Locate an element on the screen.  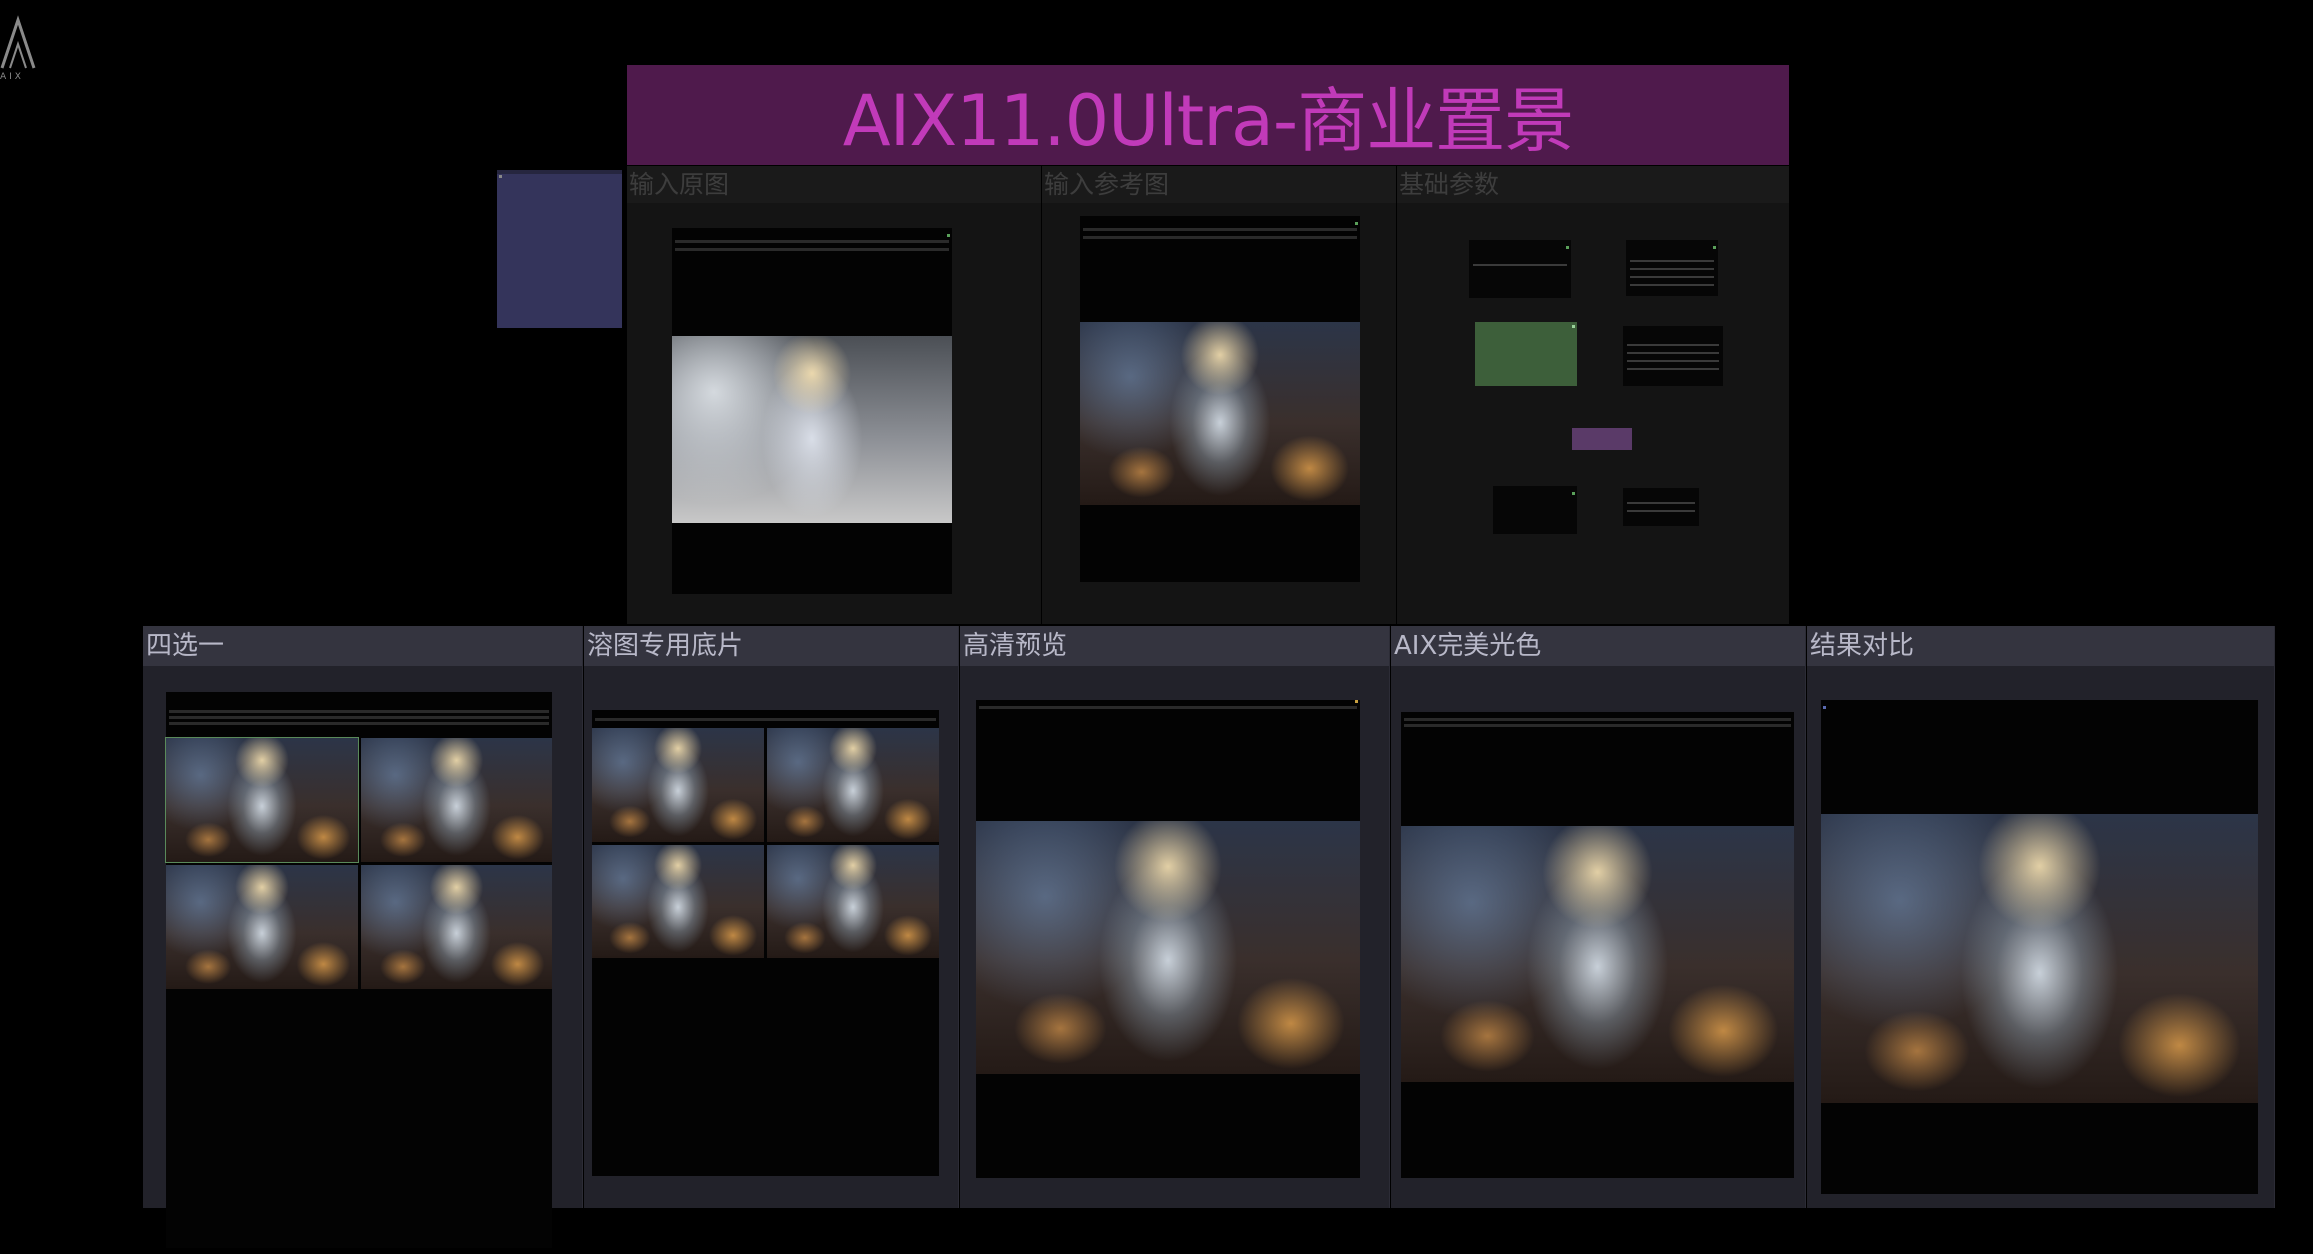
group-title-result-compare: 结果对比 is located at coordinates (2040, 646).